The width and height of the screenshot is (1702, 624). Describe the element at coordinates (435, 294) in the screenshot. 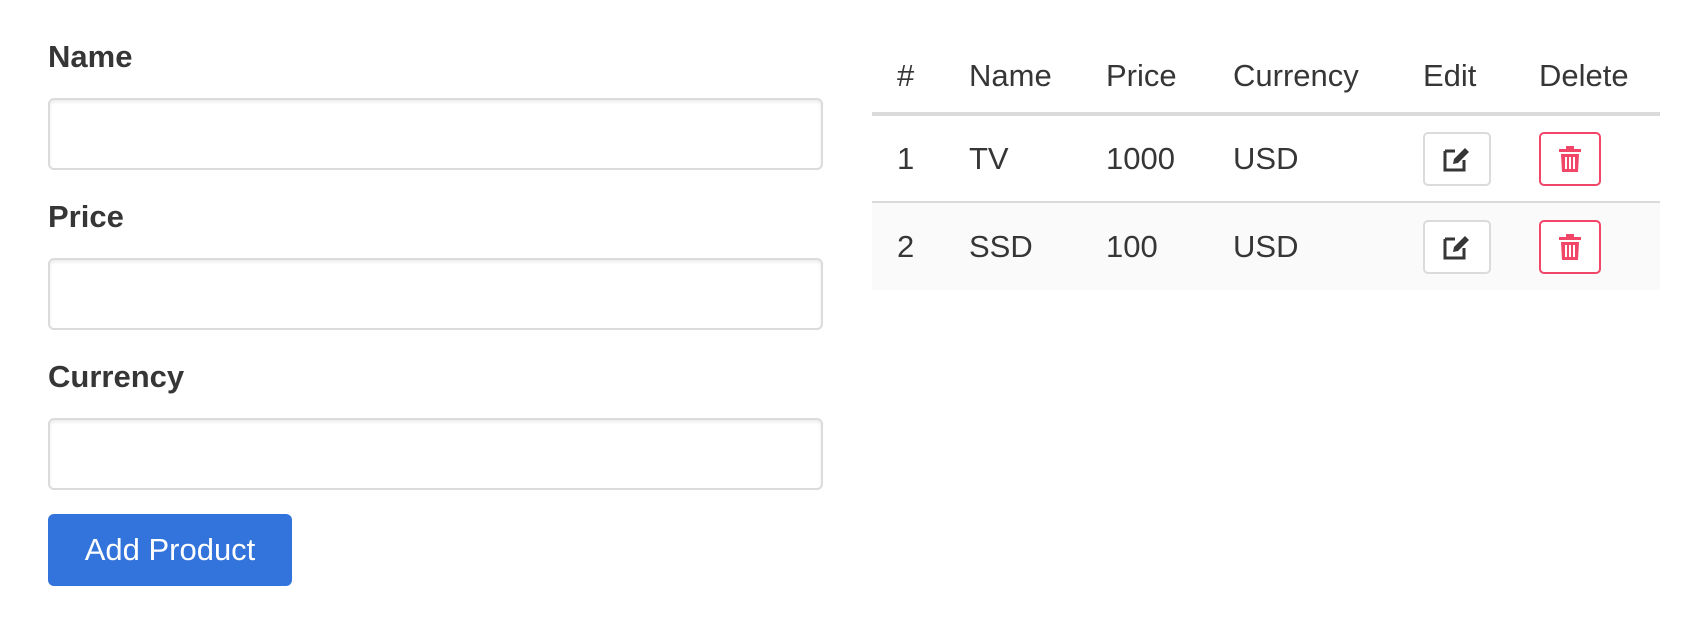

I see `price-input` at that location.